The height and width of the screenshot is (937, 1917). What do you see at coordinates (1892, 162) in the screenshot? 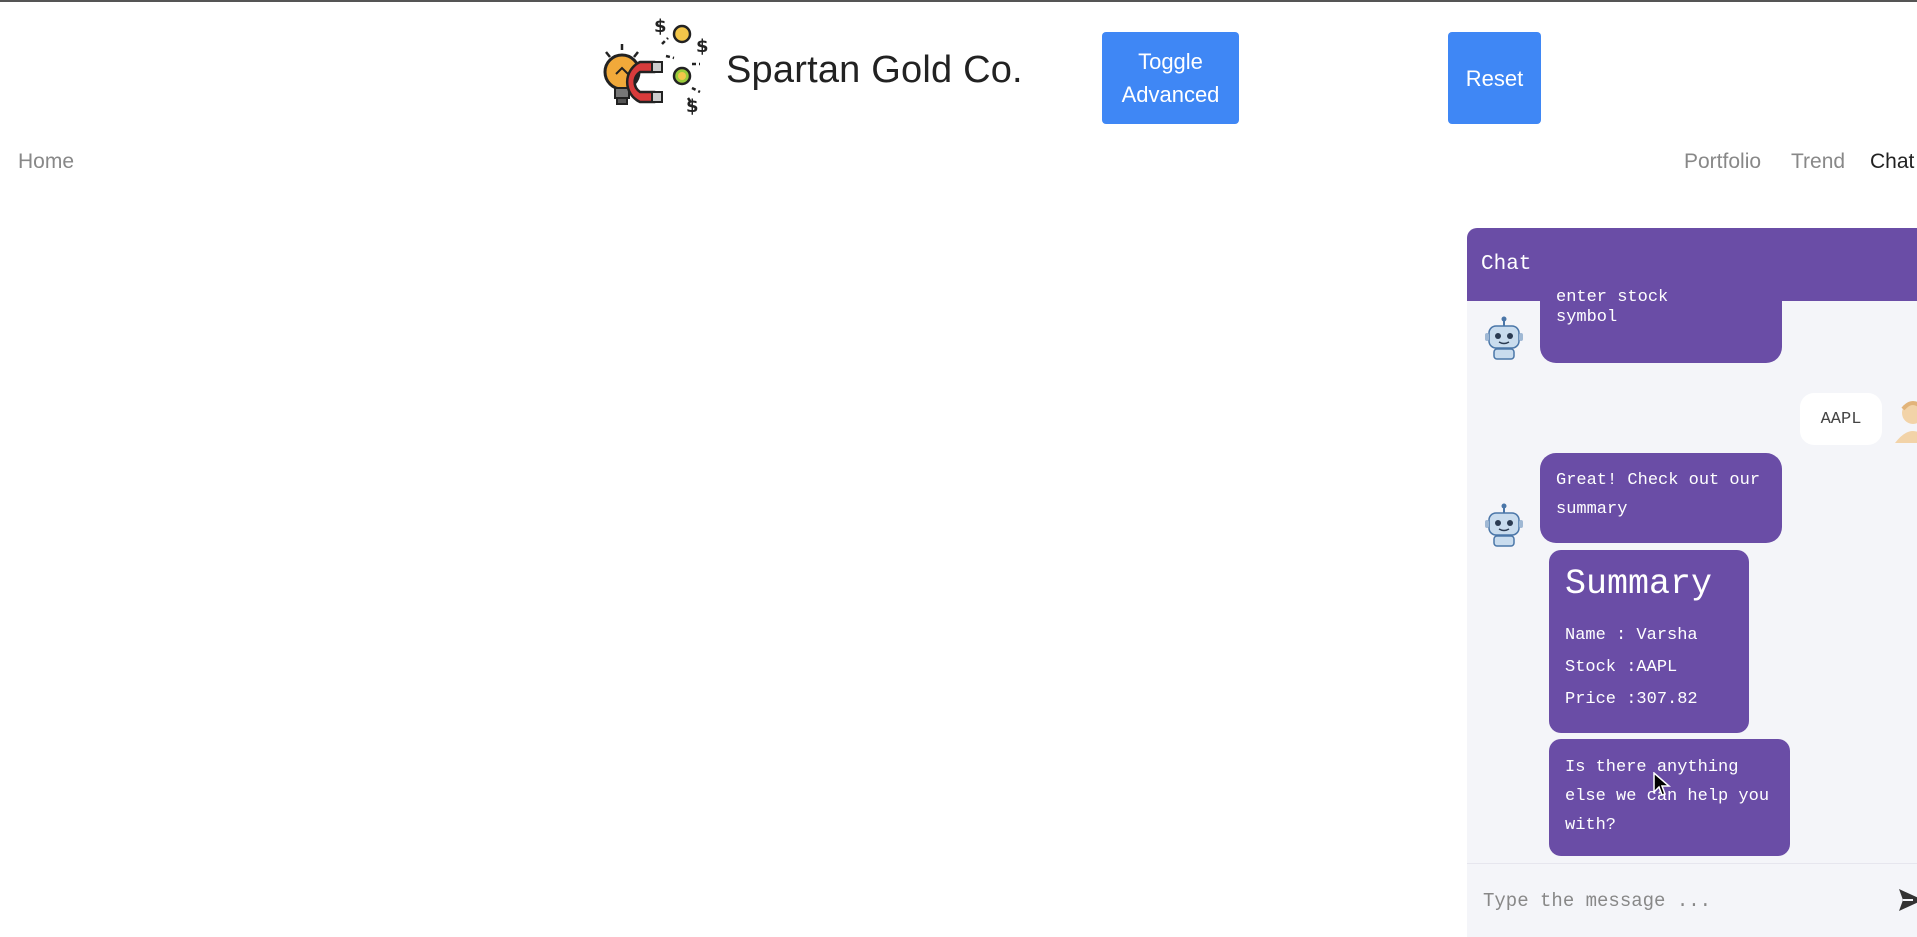
I see `nav-chat-link: Chat` at bounding box center [1892, 162].